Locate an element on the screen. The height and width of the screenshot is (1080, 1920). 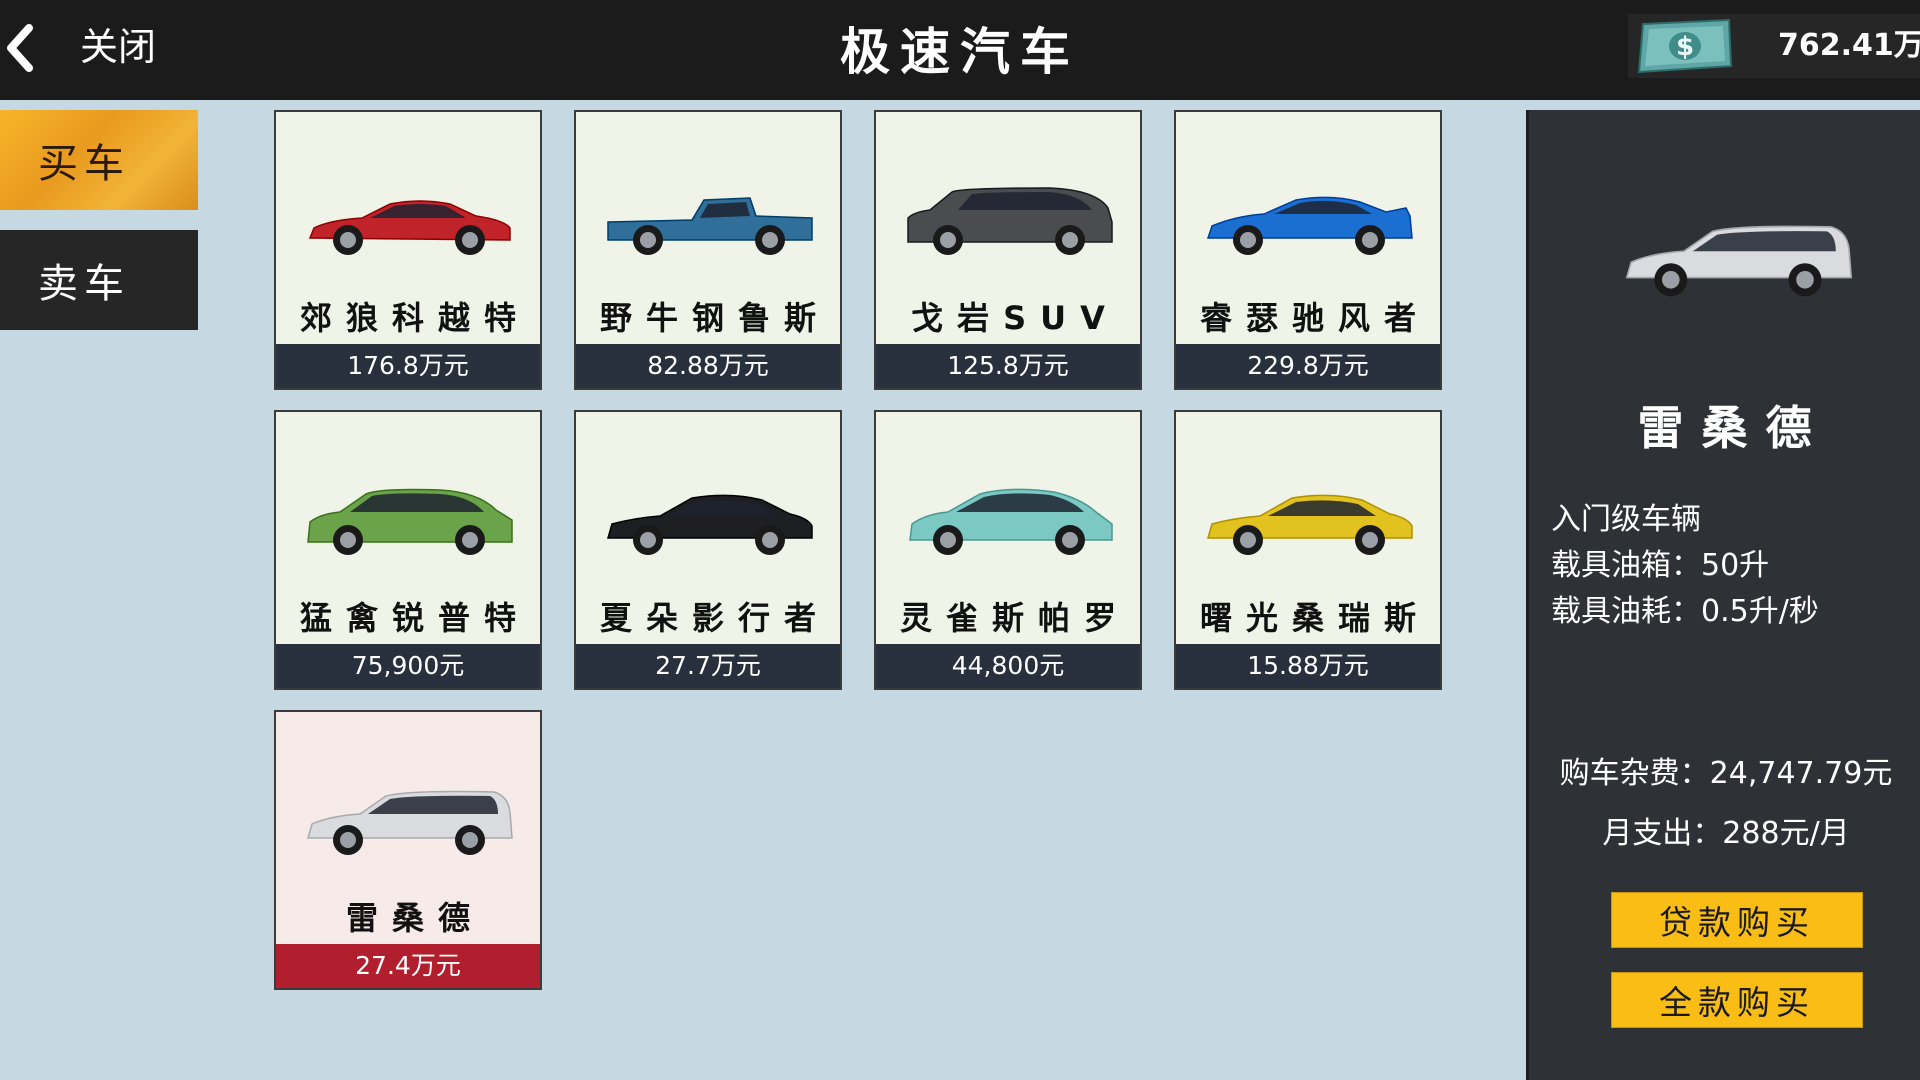
car-card-selected: 雷桑德 27.4万元 is located at coordinates (408, 850).